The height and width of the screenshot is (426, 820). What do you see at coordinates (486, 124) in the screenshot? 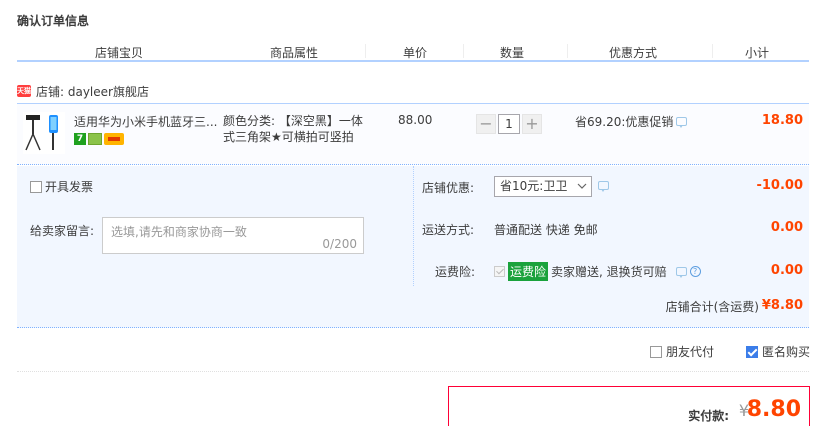
I see `quantity-decrease-button: −` at bounding box center [486, 124].